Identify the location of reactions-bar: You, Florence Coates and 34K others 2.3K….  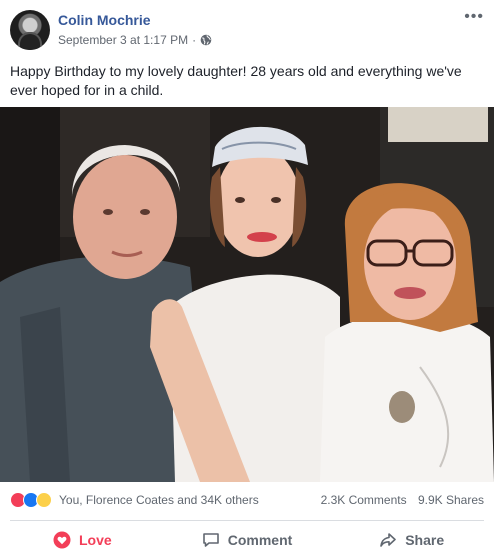
(247, 500).